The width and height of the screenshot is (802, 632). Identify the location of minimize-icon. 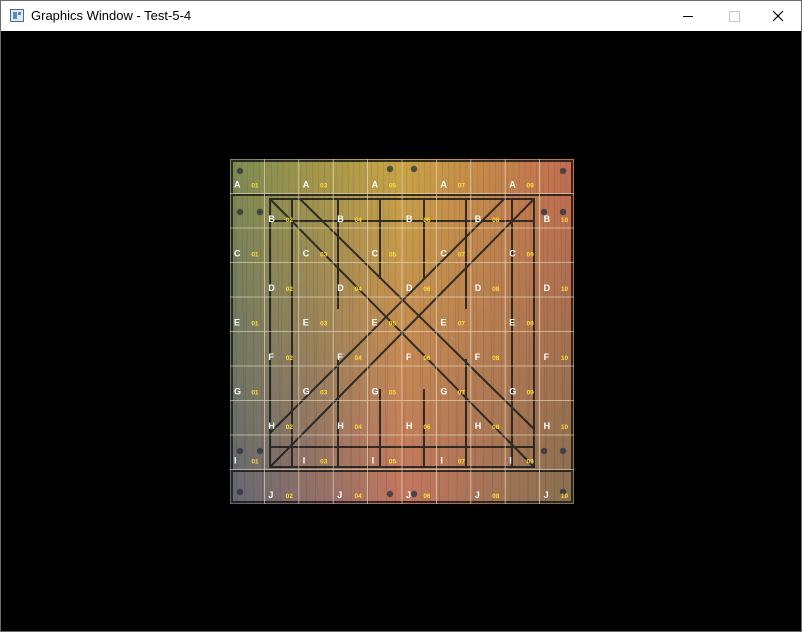
(688, 16).